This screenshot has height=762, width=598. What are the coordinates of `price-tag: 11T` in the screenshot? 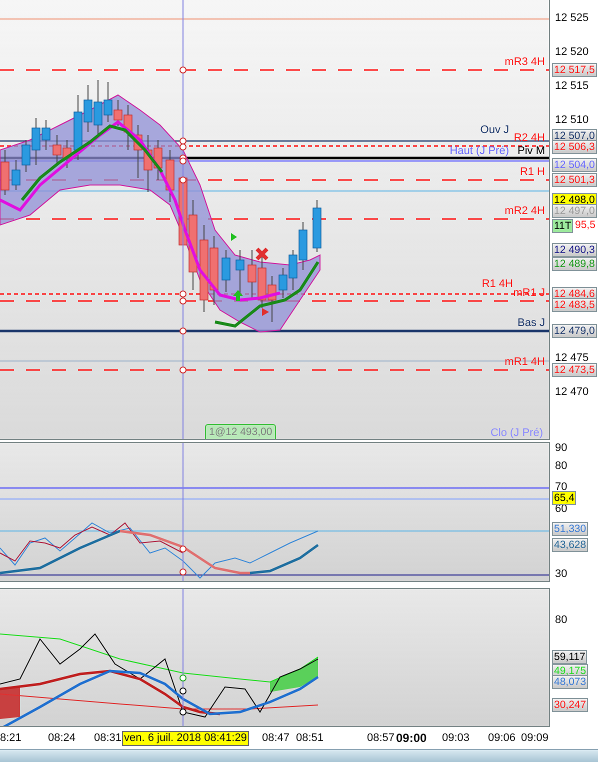 It's located at (563, 226).